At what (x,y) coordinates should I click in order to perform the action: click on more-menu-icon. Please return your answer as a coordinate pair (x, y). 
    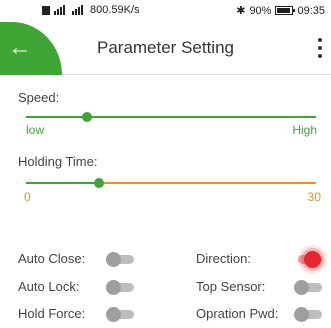
    Looking at the image, I should click on (320, 48).